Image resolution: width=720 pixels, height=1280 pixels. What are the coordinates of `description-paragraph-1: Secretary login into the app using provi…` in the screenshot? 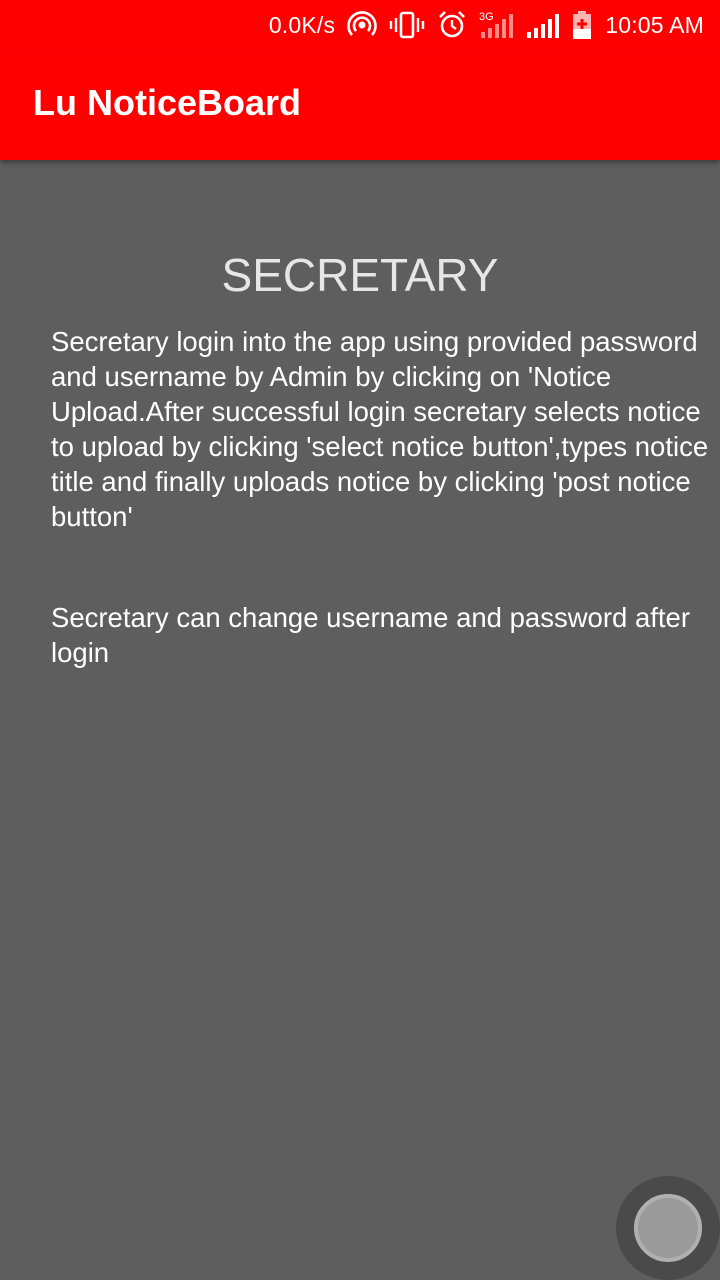 It's located at (380, 429).